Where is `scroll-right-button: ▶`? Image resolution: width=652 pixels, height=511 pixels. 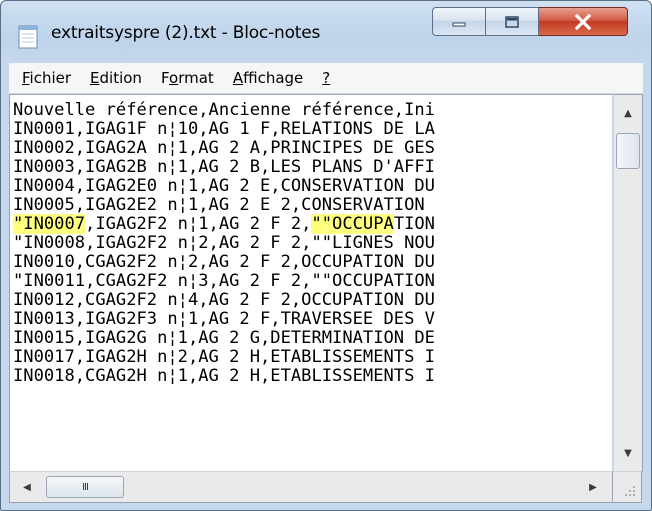
scroll-right-button: ▶ is located at coordinates (593, 487).